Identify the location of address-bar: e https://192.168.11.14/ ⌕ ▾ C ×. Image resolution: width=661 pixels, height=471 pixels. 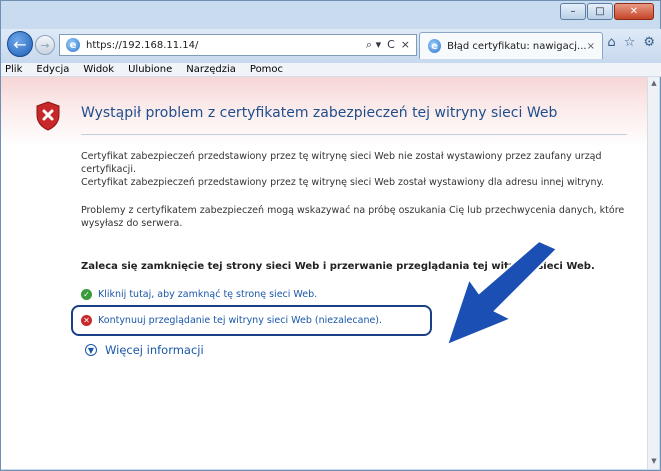
(238, 45).